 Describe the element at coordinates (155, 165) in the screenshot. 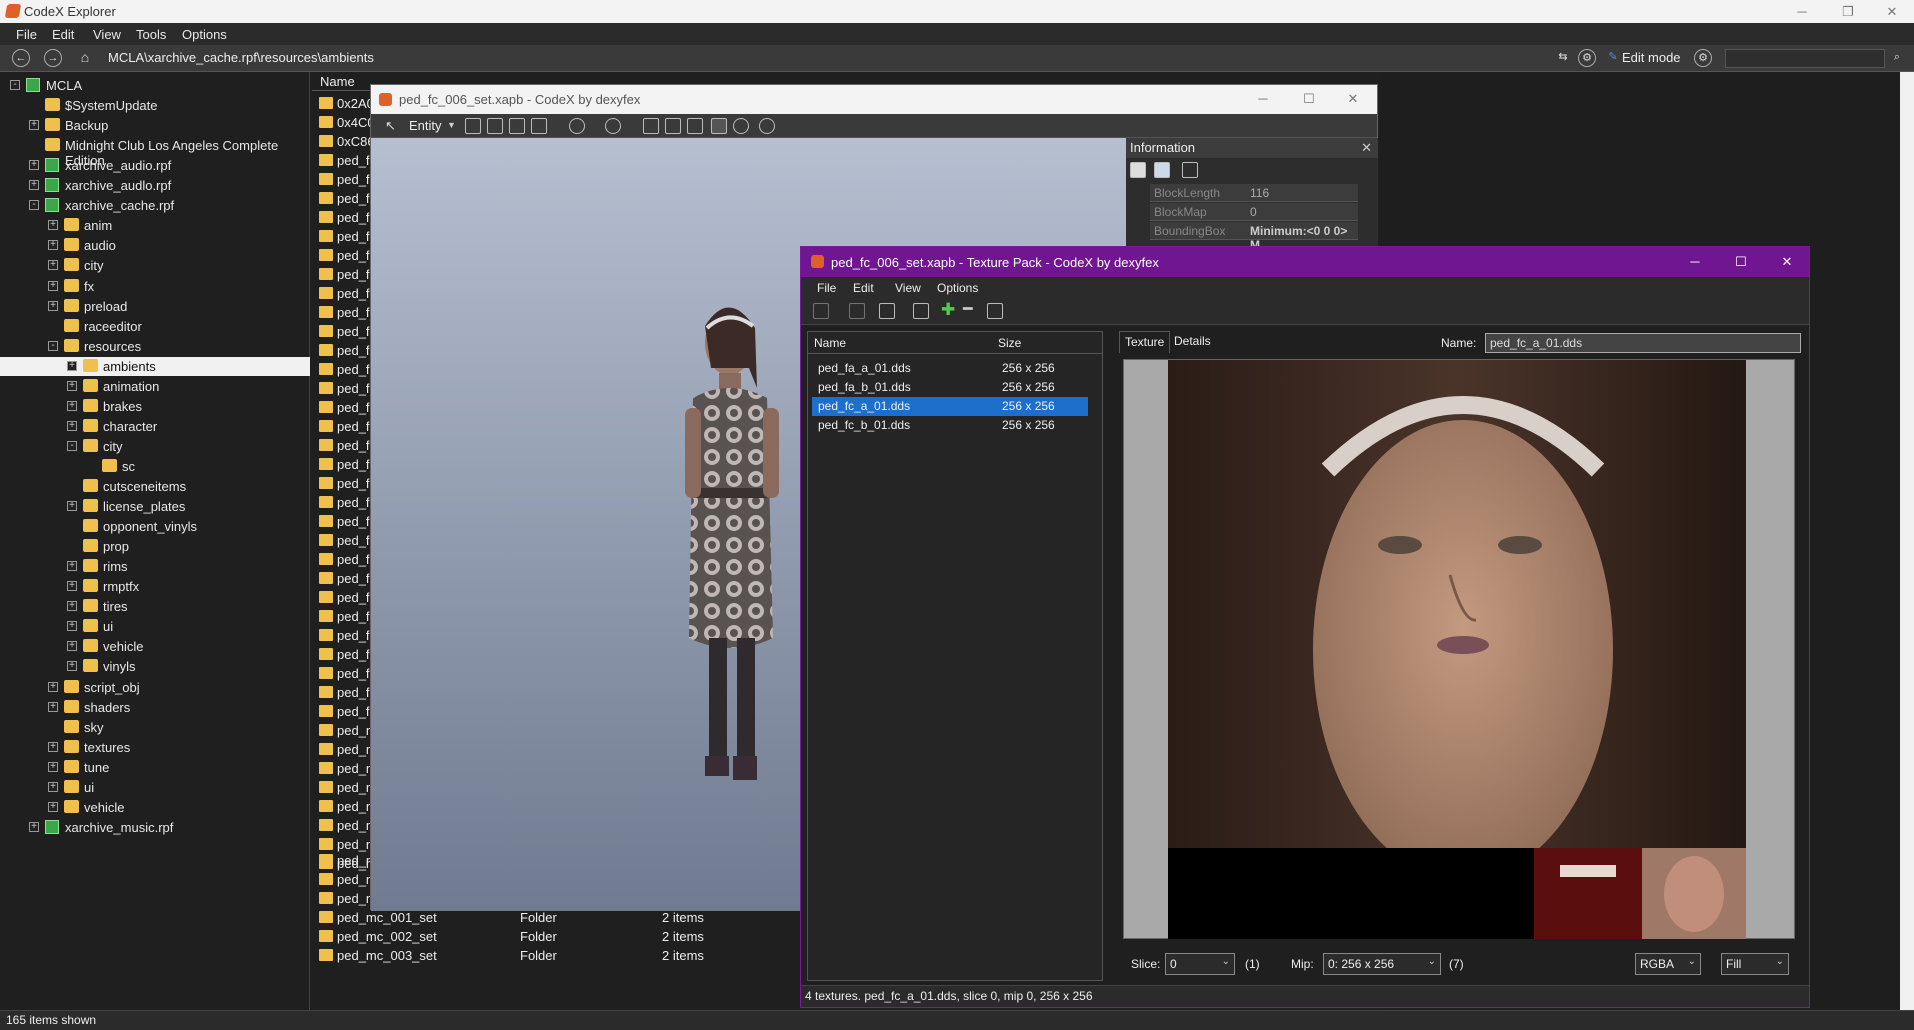

I see `tree-item: + xarchive_audio.rpf` at that location.